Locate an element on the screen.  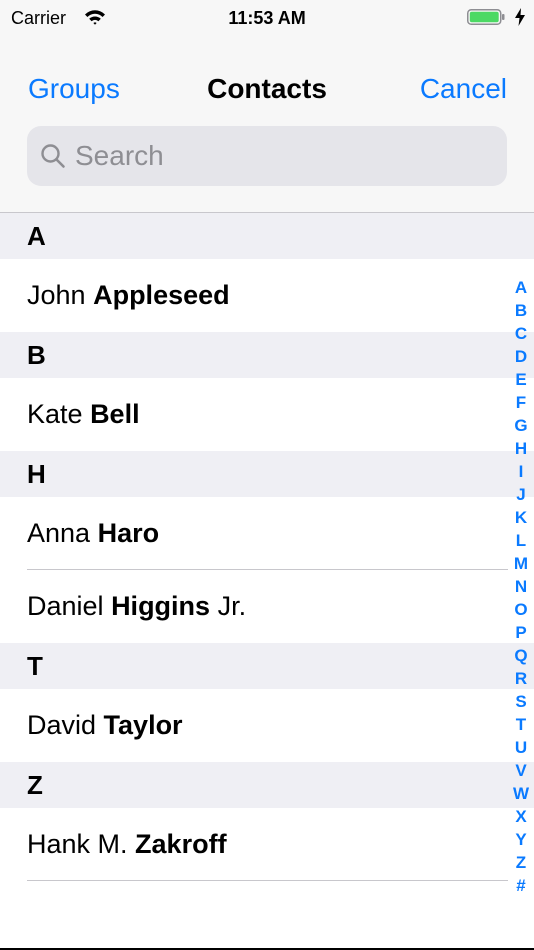
charging-bolt-icon is located at coordinates (520, 17).